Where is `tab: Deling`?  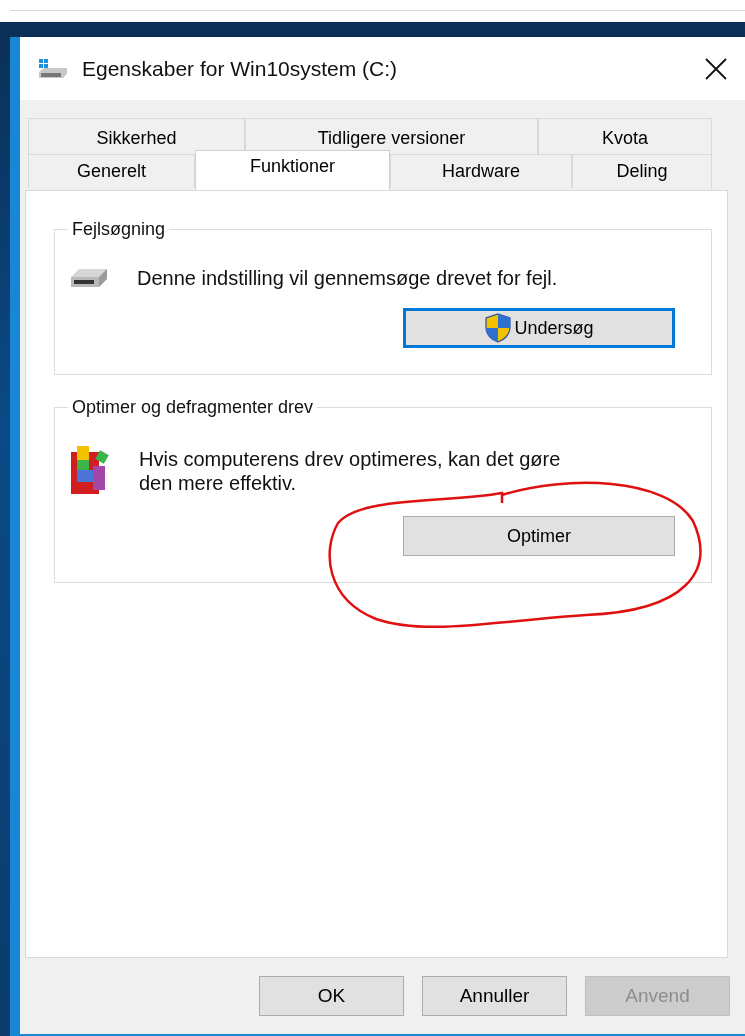
tab: Deling is located at coordinates (642, 171).